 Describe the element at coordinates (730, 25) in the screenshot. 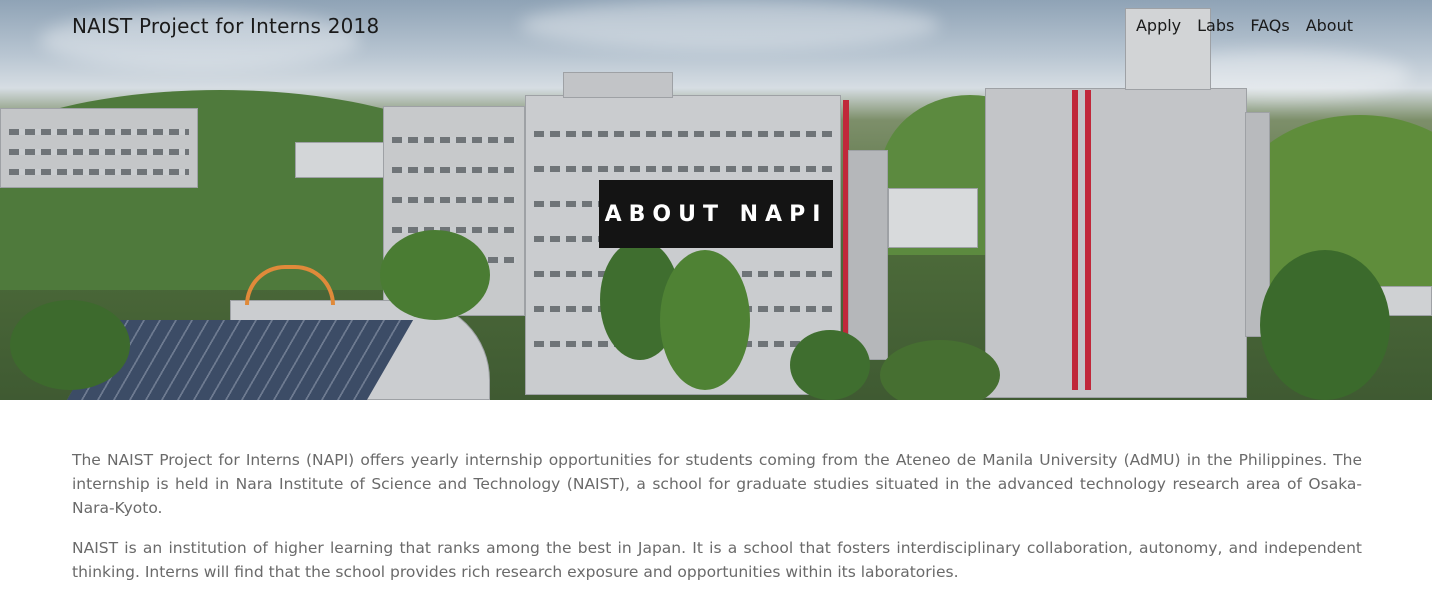

I see `cloud` at that location.